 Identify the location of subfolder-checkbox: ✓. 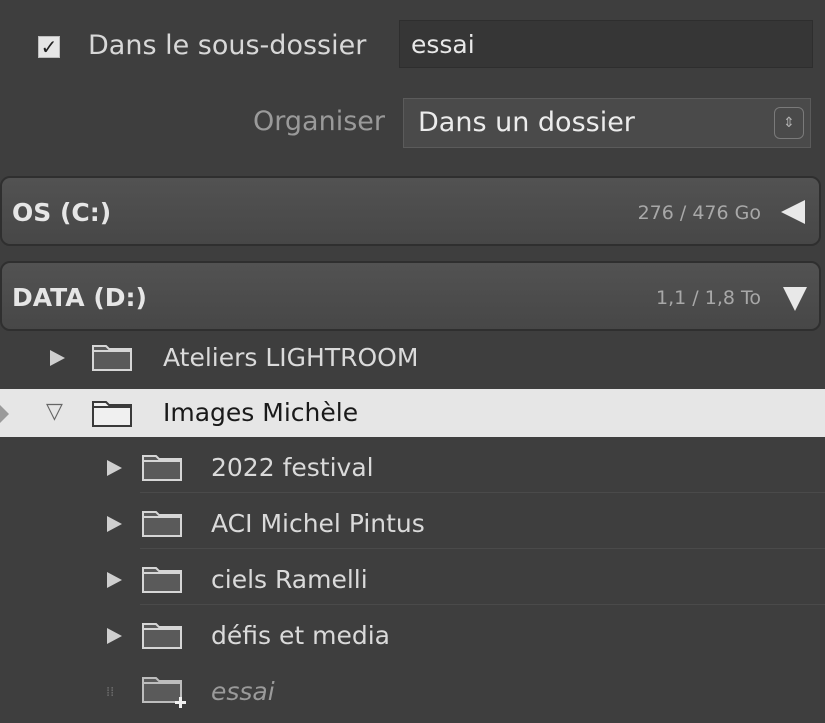
(49, 47).